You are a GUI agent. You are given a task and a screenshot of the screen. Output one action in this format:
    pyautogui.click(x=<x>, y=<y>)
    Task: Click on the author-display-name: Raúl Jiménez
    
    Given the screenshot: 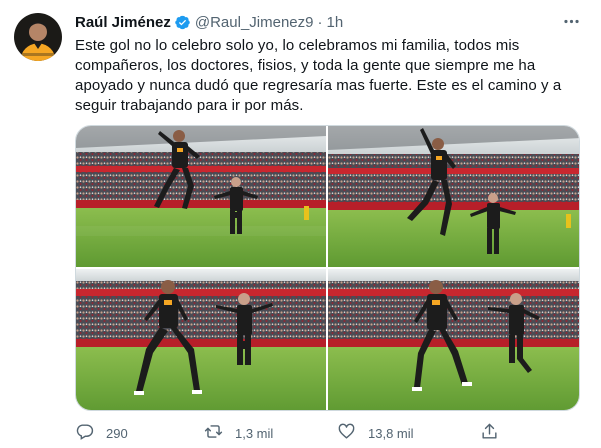 What is the action you would take?
    pyautogui.click(x=123, y=22)
    